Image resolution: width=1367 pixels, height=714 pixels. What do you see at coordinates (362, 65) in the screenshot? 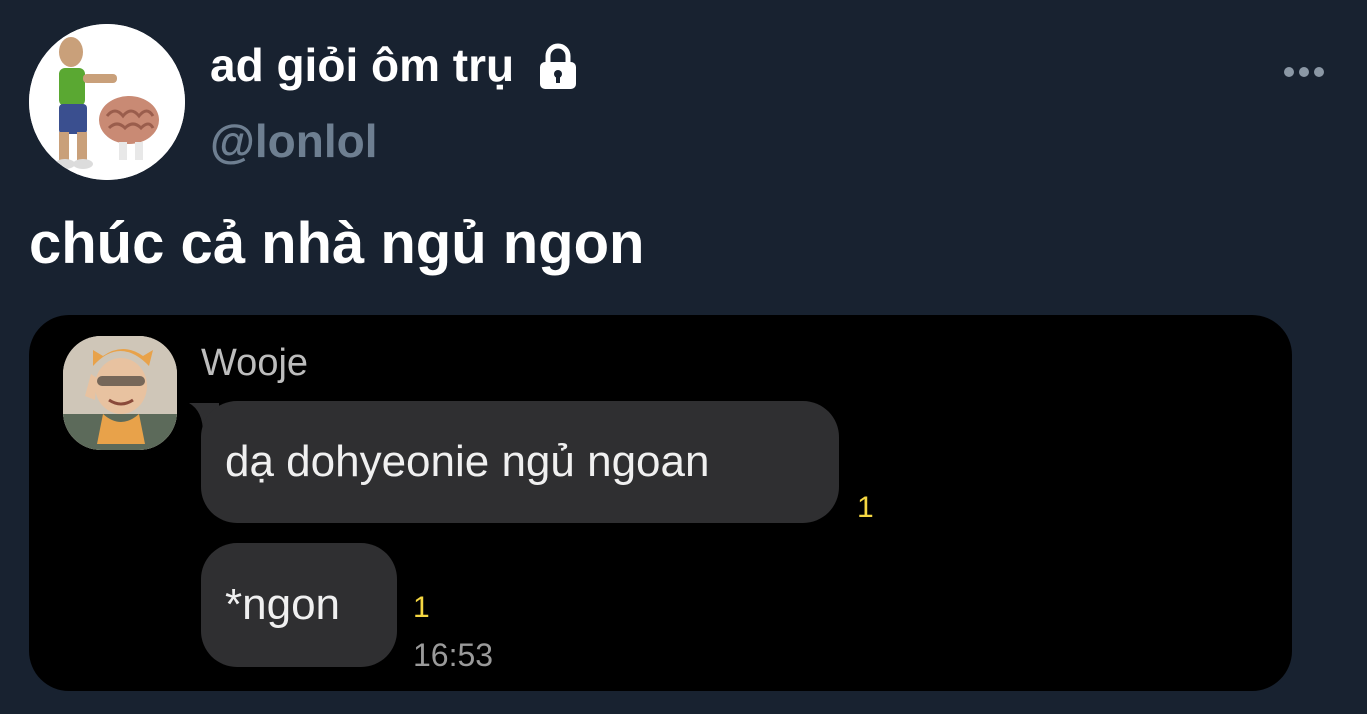
I see `display-name-text: ad giỏi ôm trụ` at bounding box center [362, 65].